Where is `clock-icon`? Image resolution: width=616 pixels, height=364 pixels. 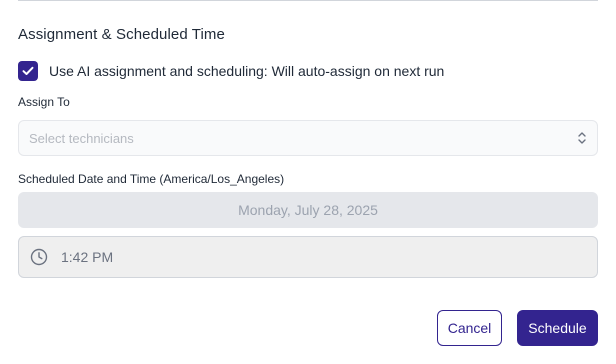
clock-icon is located at coordinates (39, 257).